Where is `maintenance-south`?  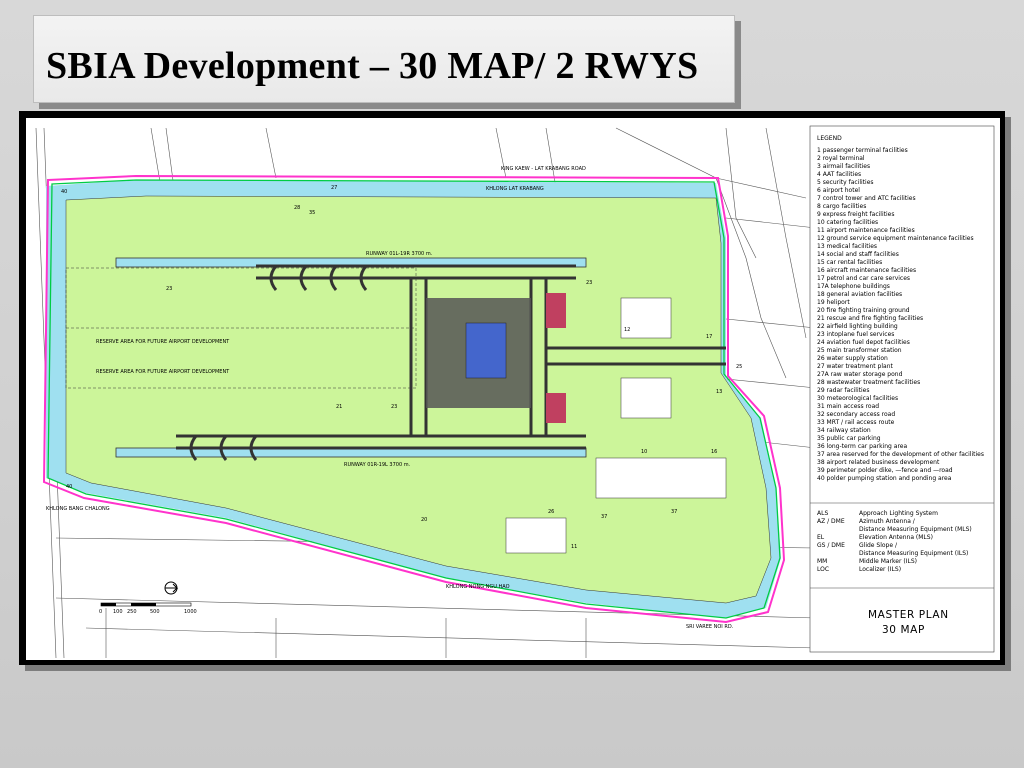 maintenance-south is located at coordinates (646, 398).